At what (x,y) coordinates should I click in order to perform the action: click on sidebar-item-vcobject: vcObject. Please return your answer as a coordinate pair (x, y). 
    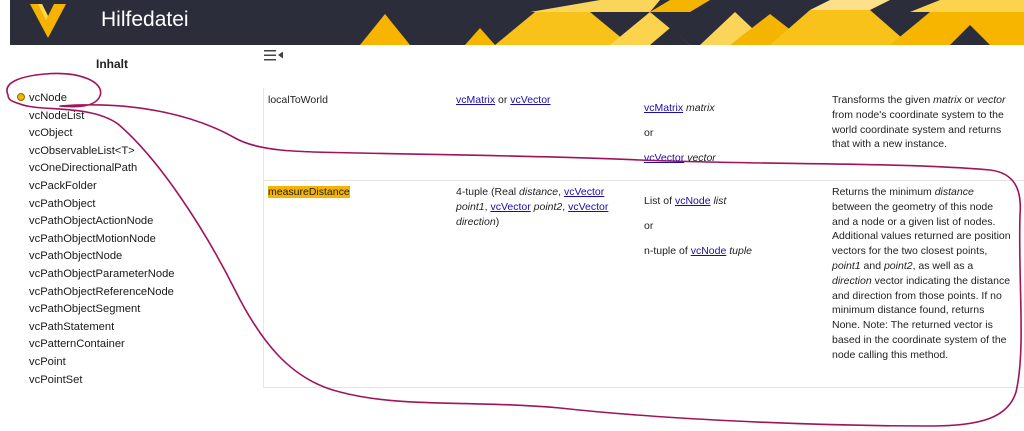
    Looking at the image, I should click on (102, 134).